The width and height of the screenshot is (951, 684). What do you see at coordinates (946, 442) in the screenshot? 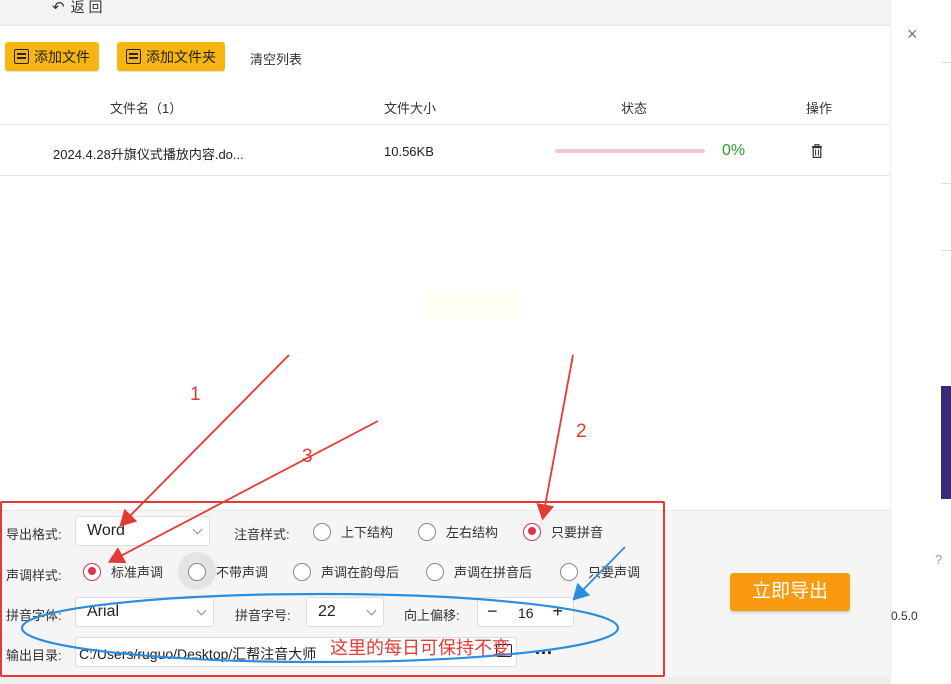
I see `promo-banner` at bounding box center [946, 442].